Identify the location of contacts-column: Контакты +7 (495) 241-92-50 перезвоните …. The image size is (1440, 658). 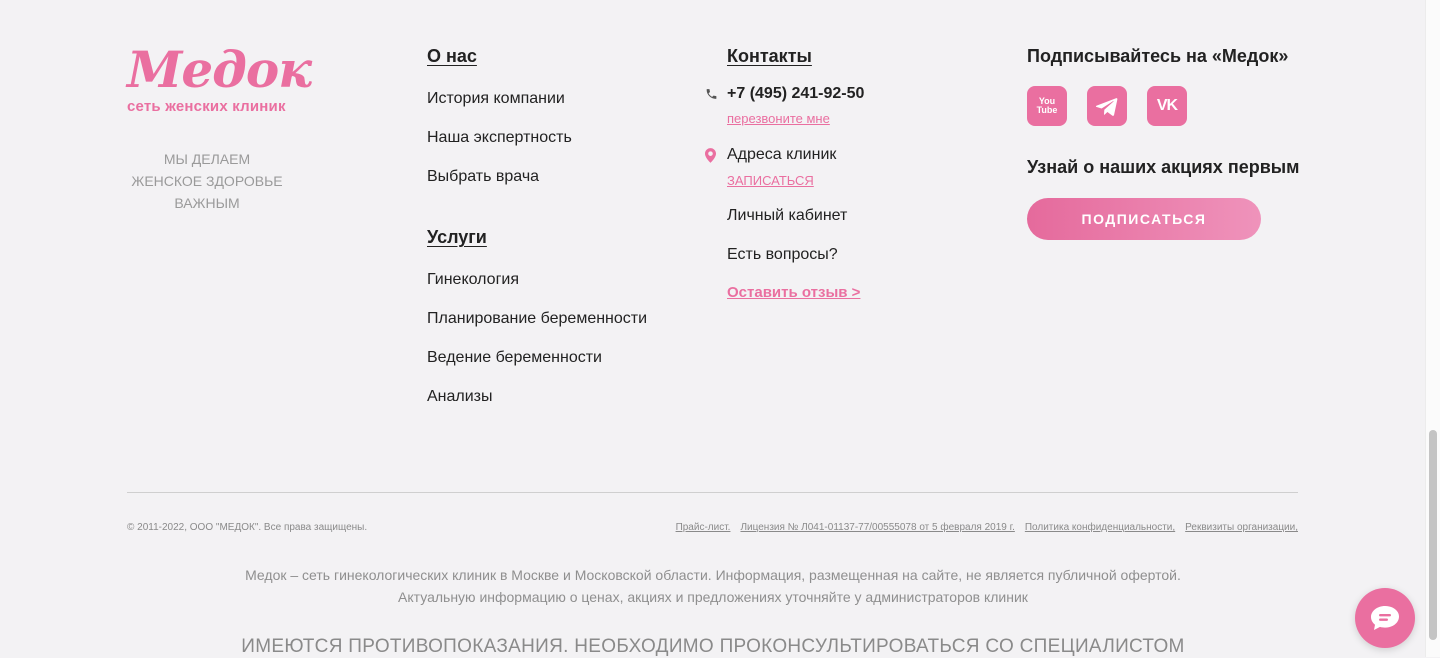
(784, 173).